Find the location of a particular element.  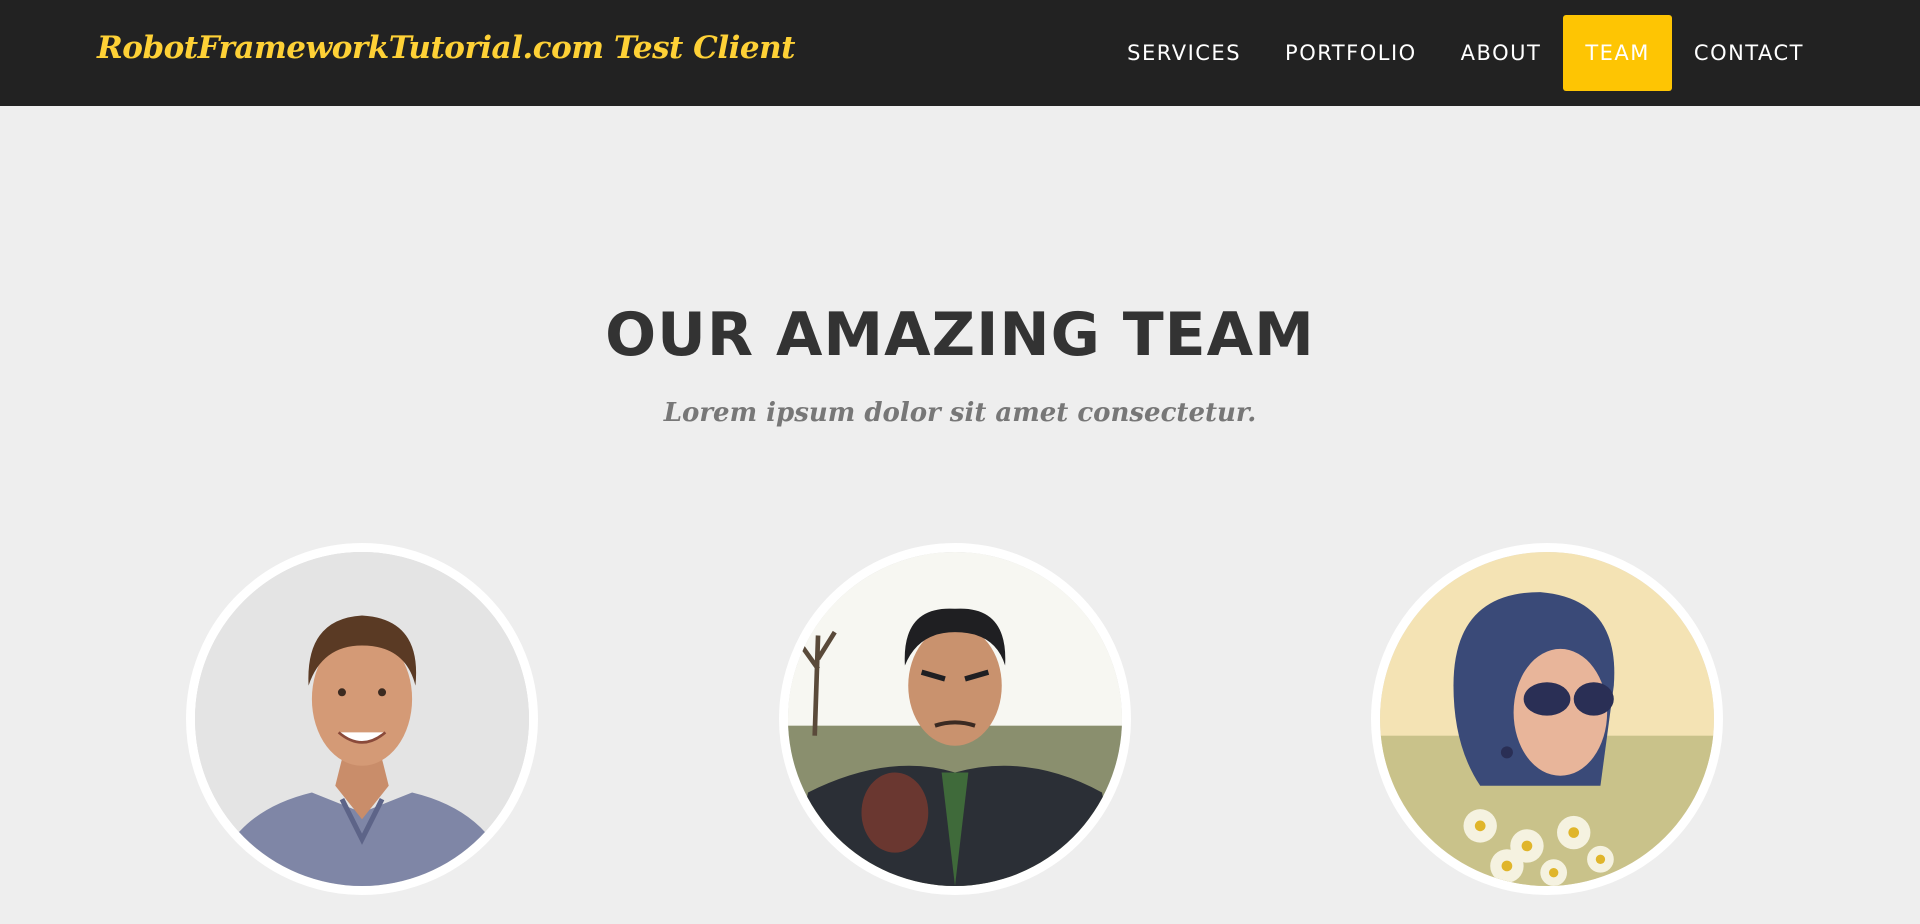

nav-item-portfolio: Portfolio is located at coordinates (1351, 53).